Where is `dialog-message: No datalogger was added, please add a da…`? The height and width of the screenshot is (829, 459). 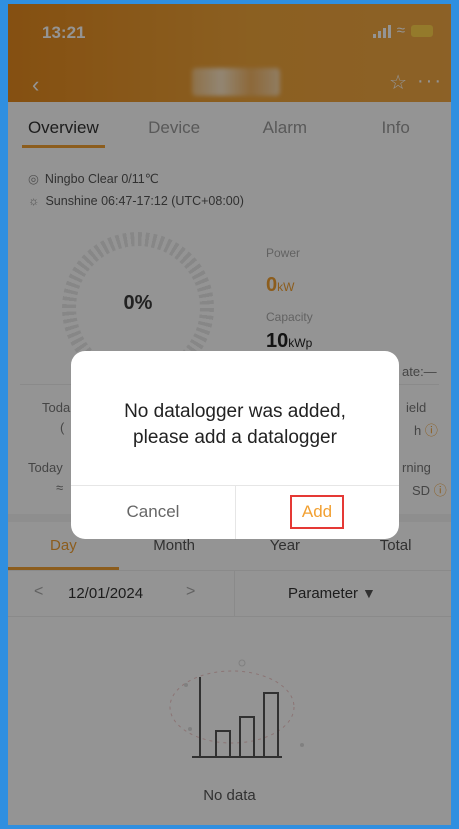 dialog-message: No datalogger was added, please add a da… is located at coordinates (235, 425).